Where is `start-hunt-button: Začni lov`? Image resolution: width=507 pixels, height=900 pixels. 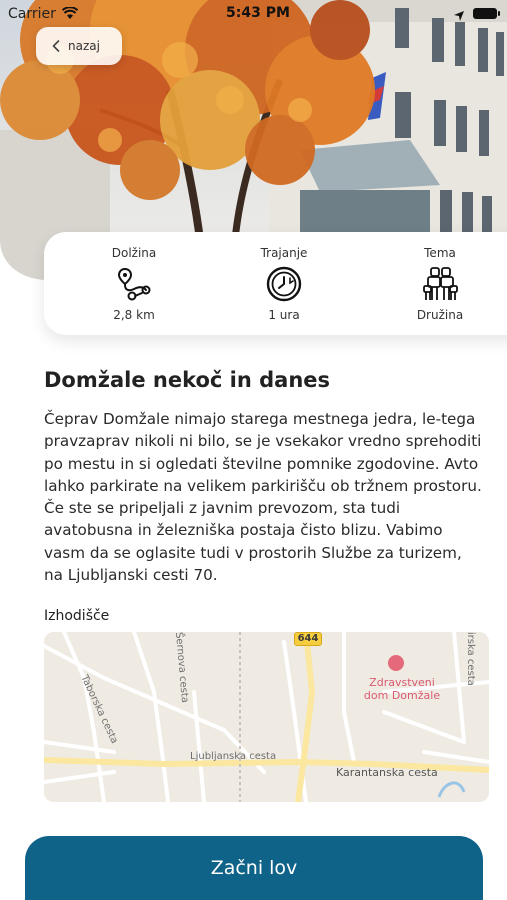
start-hunt-button: Začni lov is located at coordinates (254, 868).